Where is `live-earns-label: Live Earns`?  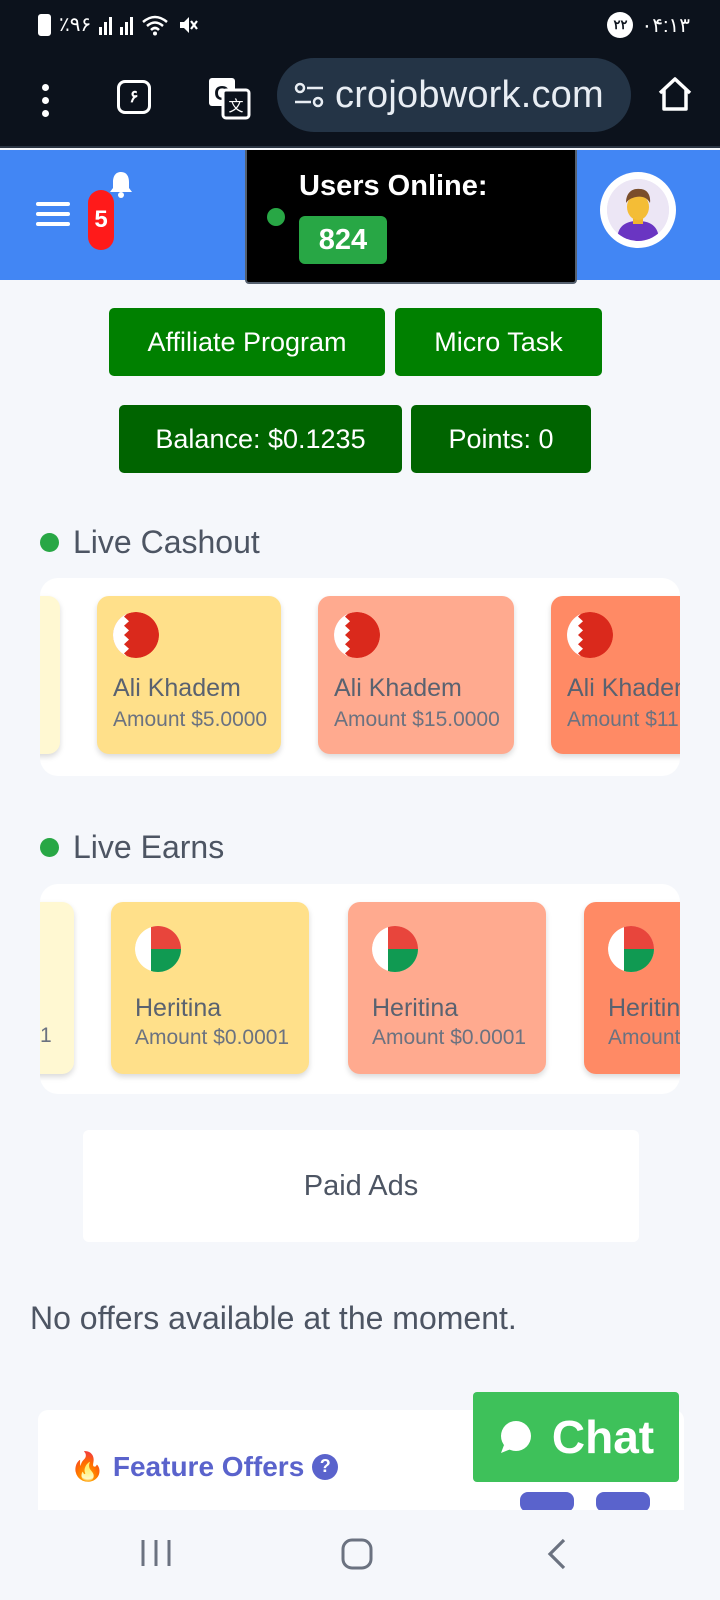
live-earns-label: Live Earns is located at coordinates (149, 847).